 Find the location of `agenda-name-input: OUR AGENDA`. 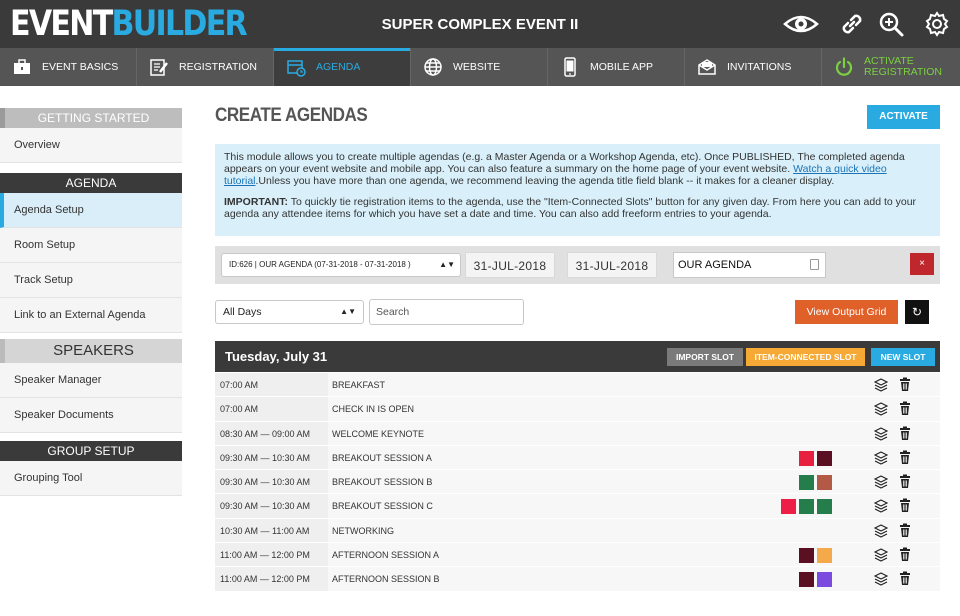

agenda-name-input: OUR AGENDA is located at coordinates (749, 265).